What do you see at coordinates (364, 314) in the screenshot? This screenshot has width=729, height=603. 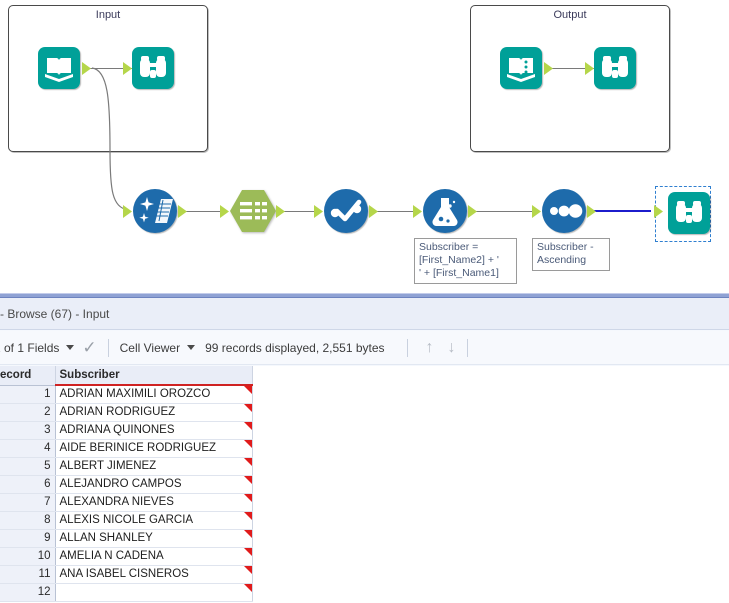 I see `browse-panel-titlebar: - Browse (67) - Input` at bounding box center [364, 314].